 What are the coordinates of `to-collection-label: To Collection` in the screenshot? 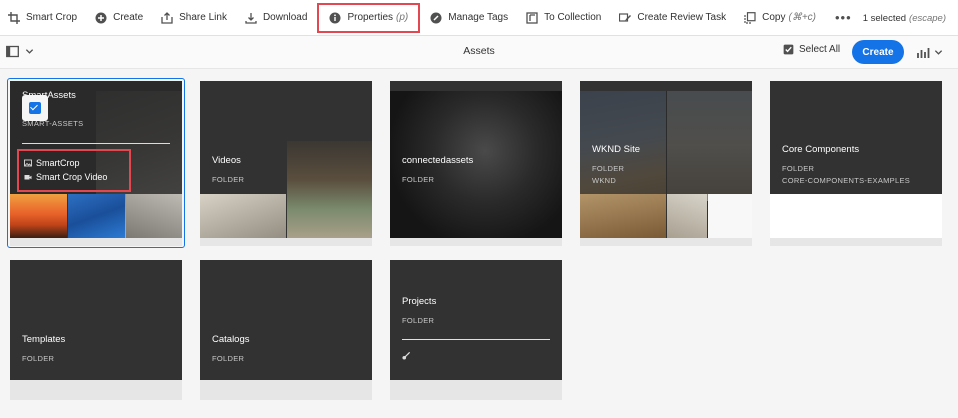 It's located at (573, 17).